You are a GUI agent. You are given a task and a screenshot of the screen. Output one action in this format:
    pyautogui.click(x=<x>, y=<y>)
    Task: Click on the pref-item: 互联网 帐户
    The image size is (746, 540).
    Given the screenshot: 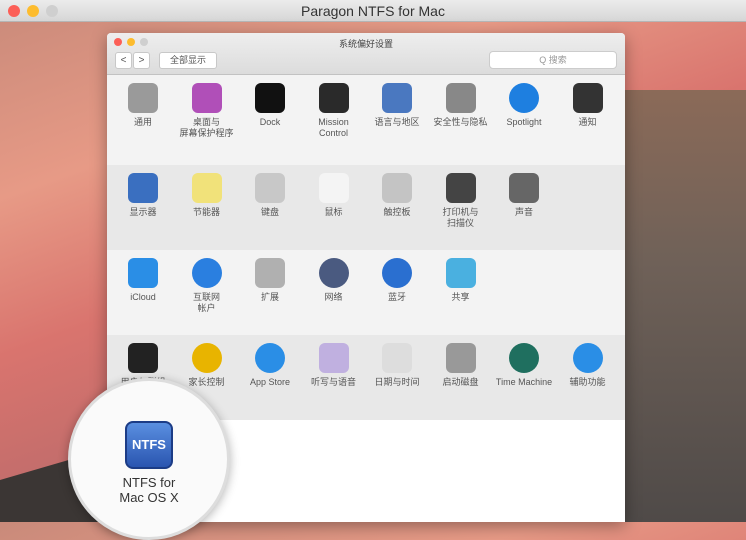 What is the action you would take?
    pyautogui.click(x=207, y=286)
    